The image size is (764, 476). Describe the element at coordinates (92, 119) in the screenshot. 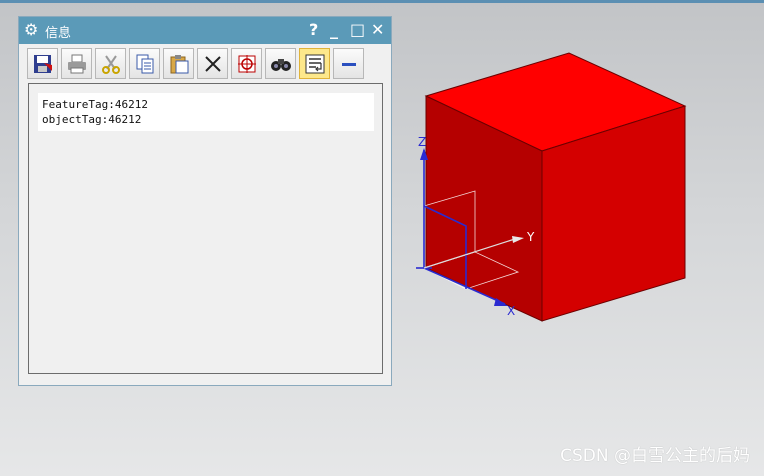

I see `info-line-object-tag: objectTag:46212` at that location.